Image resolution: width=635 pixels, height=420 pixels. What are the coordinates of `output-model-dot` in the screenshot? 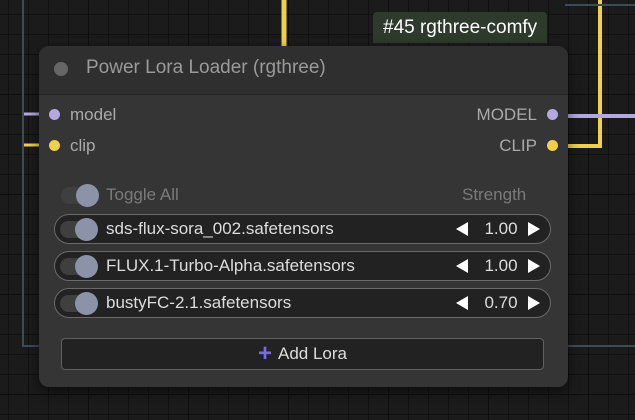 It's located at (552, 114).